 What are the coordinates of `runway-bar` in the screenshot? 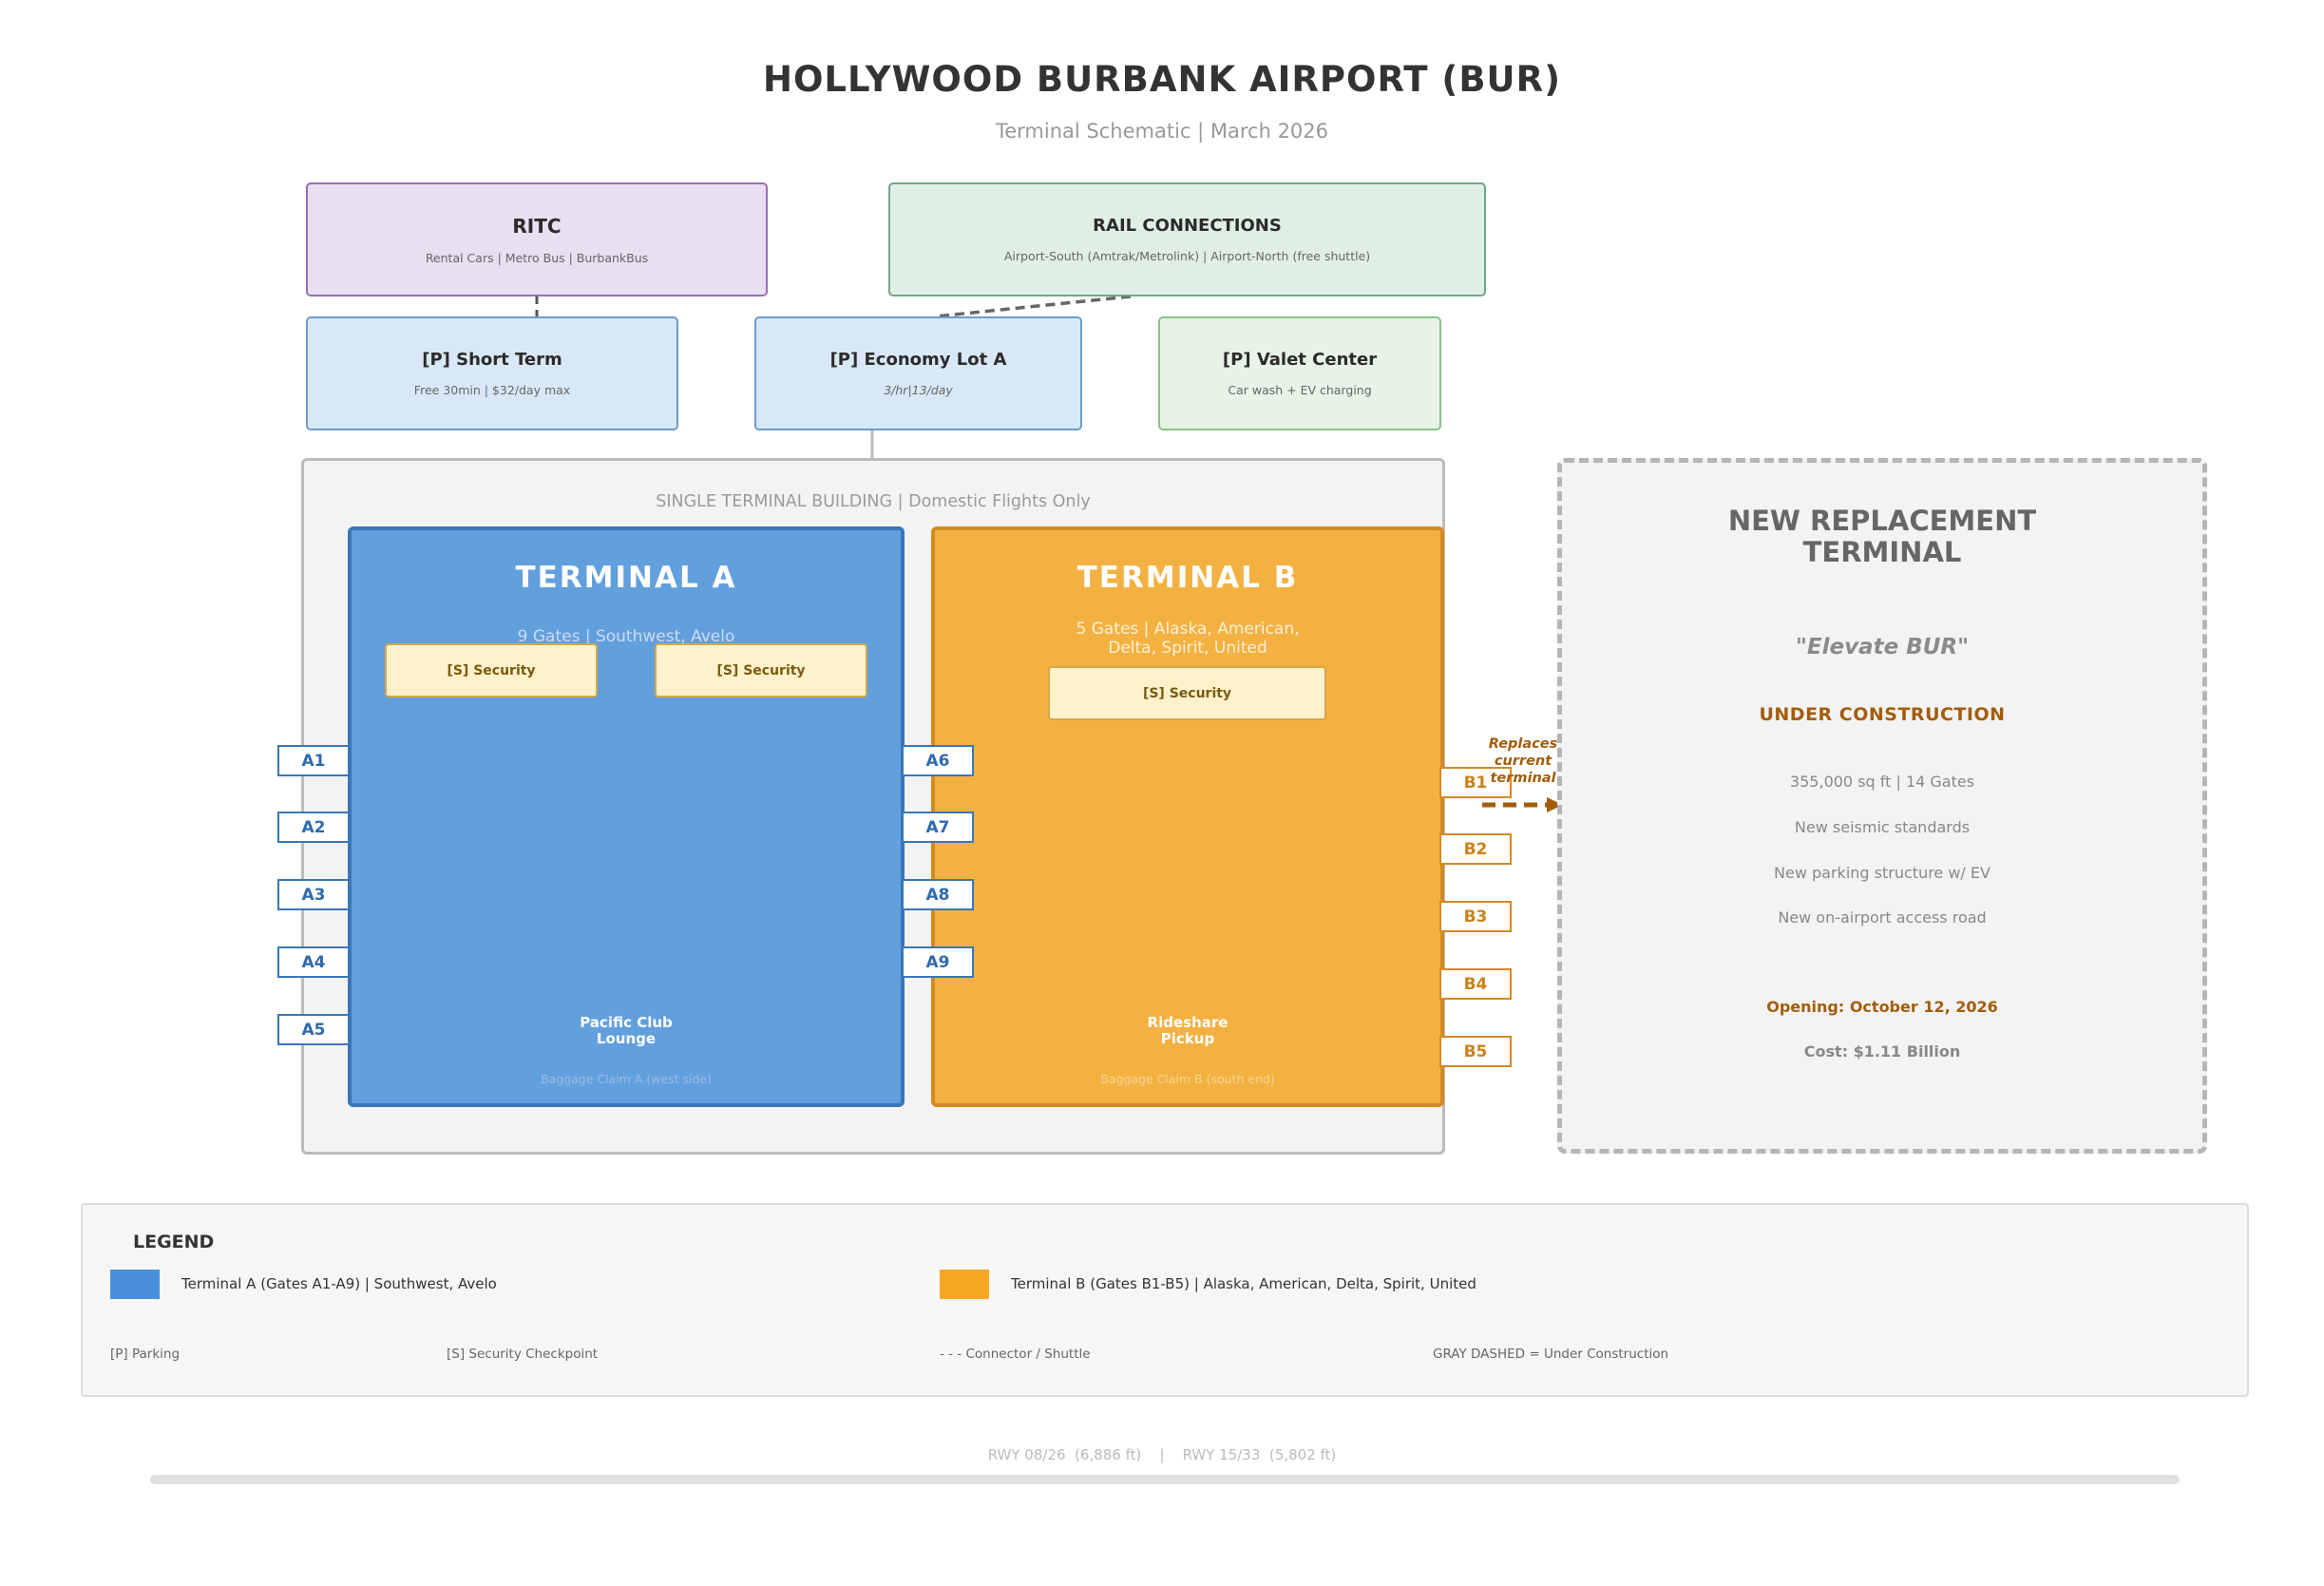 It's located at (1165, 1479).